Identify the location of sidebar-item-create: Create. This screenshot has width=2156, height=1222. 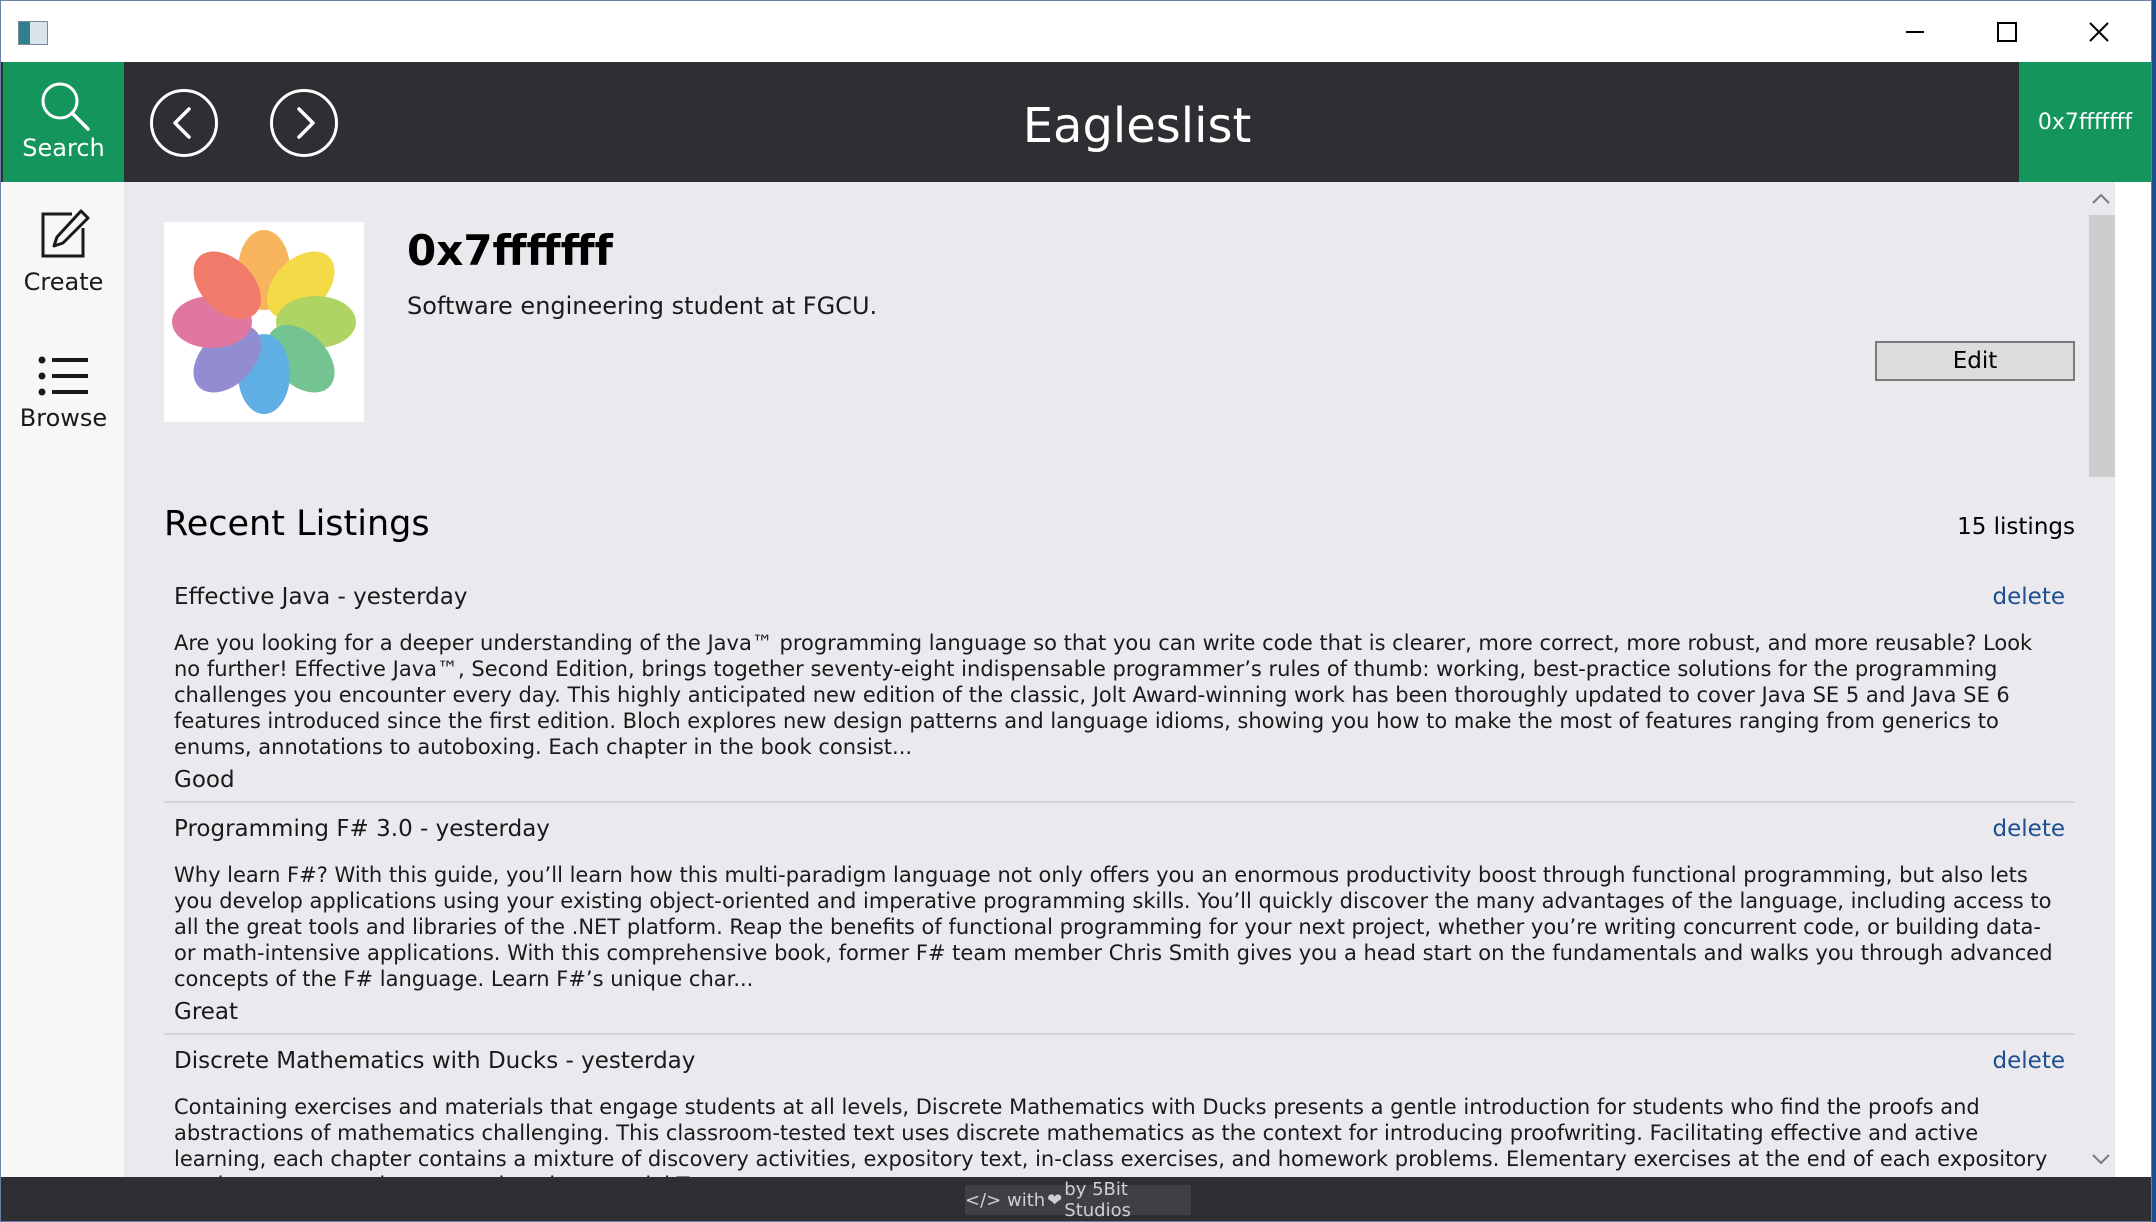
(63, 252).